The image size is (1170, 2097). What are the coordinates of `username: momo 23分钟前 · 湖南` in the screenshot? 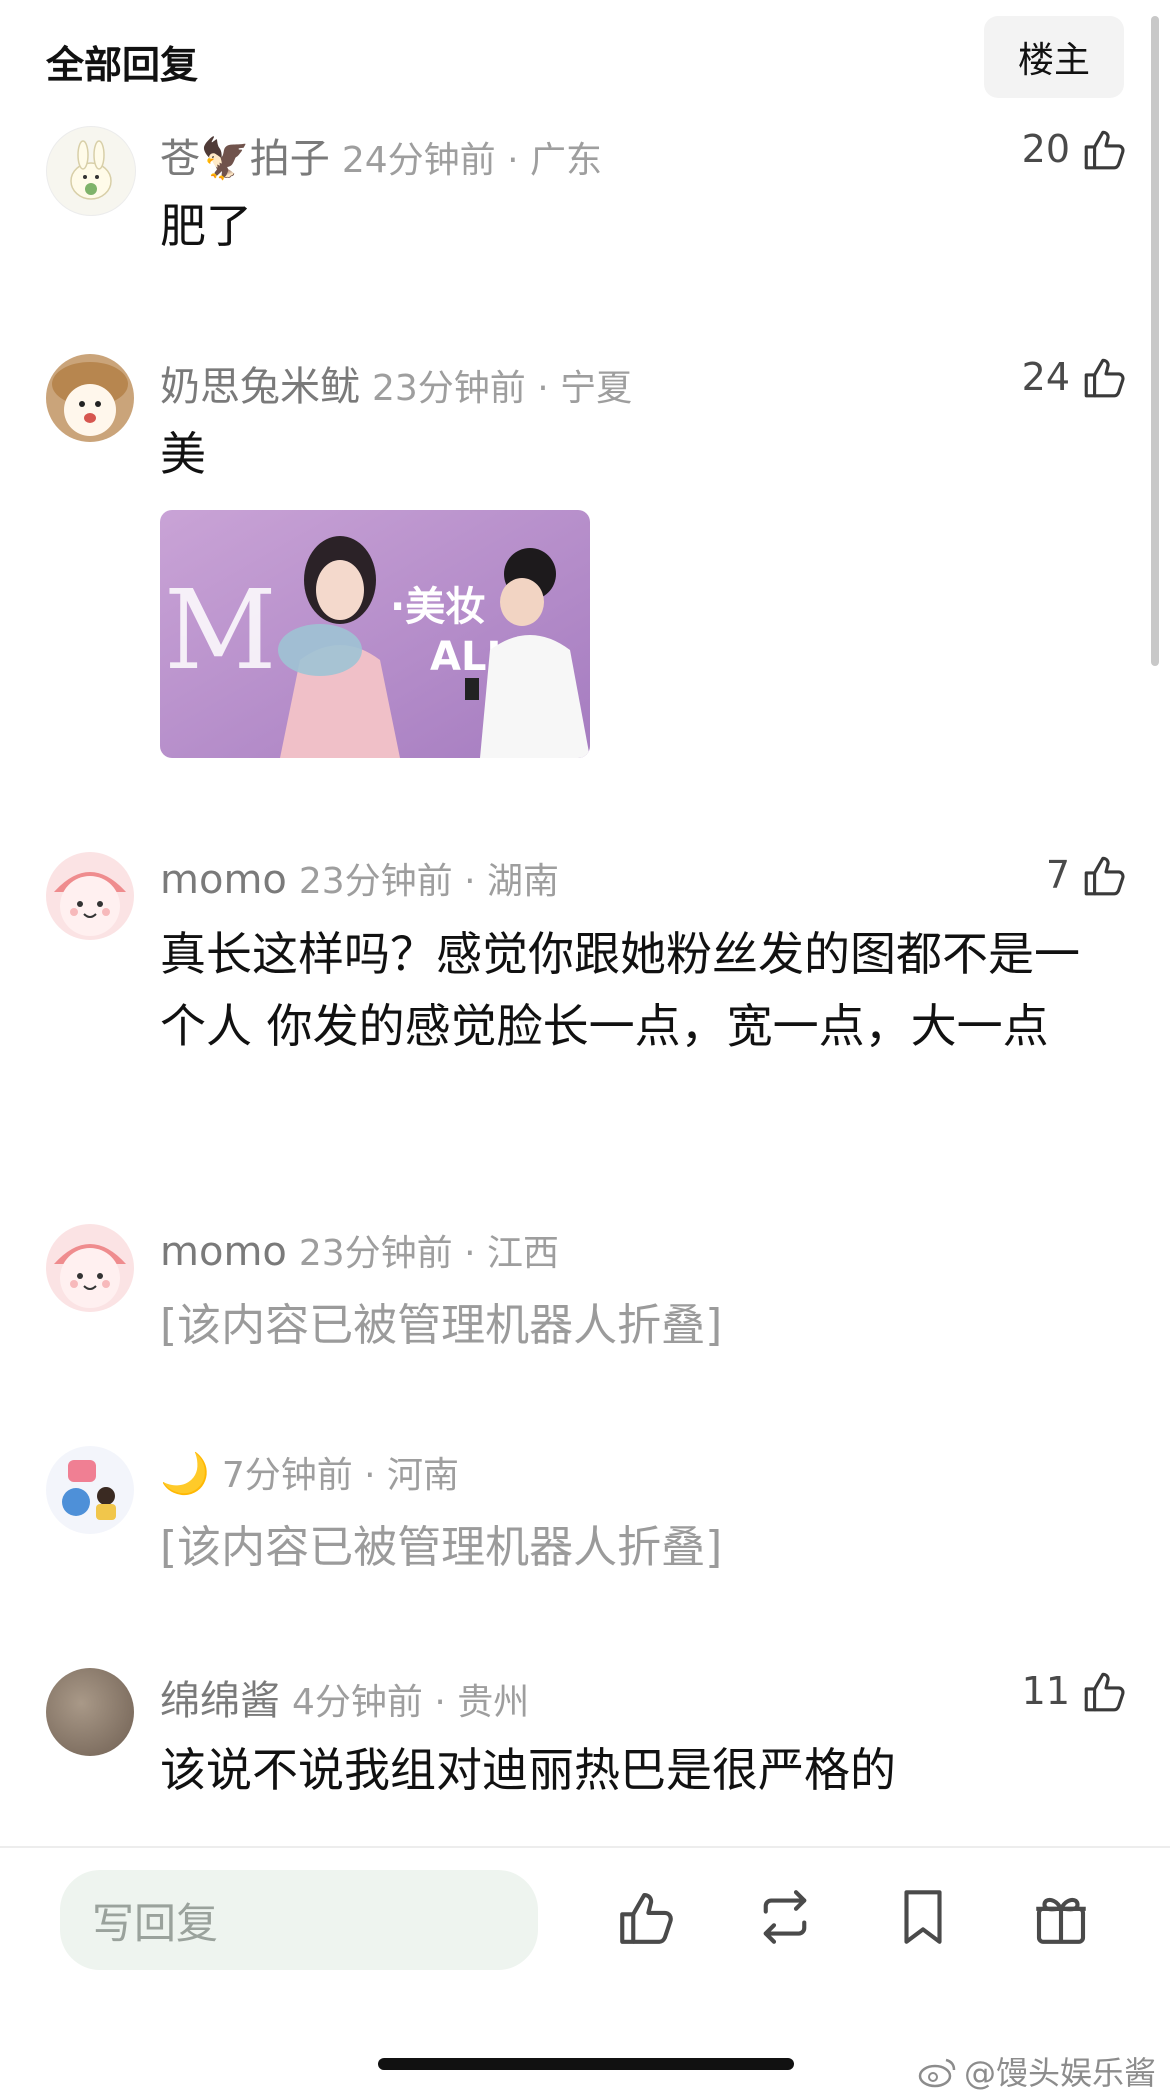 It's located at (359, 878).